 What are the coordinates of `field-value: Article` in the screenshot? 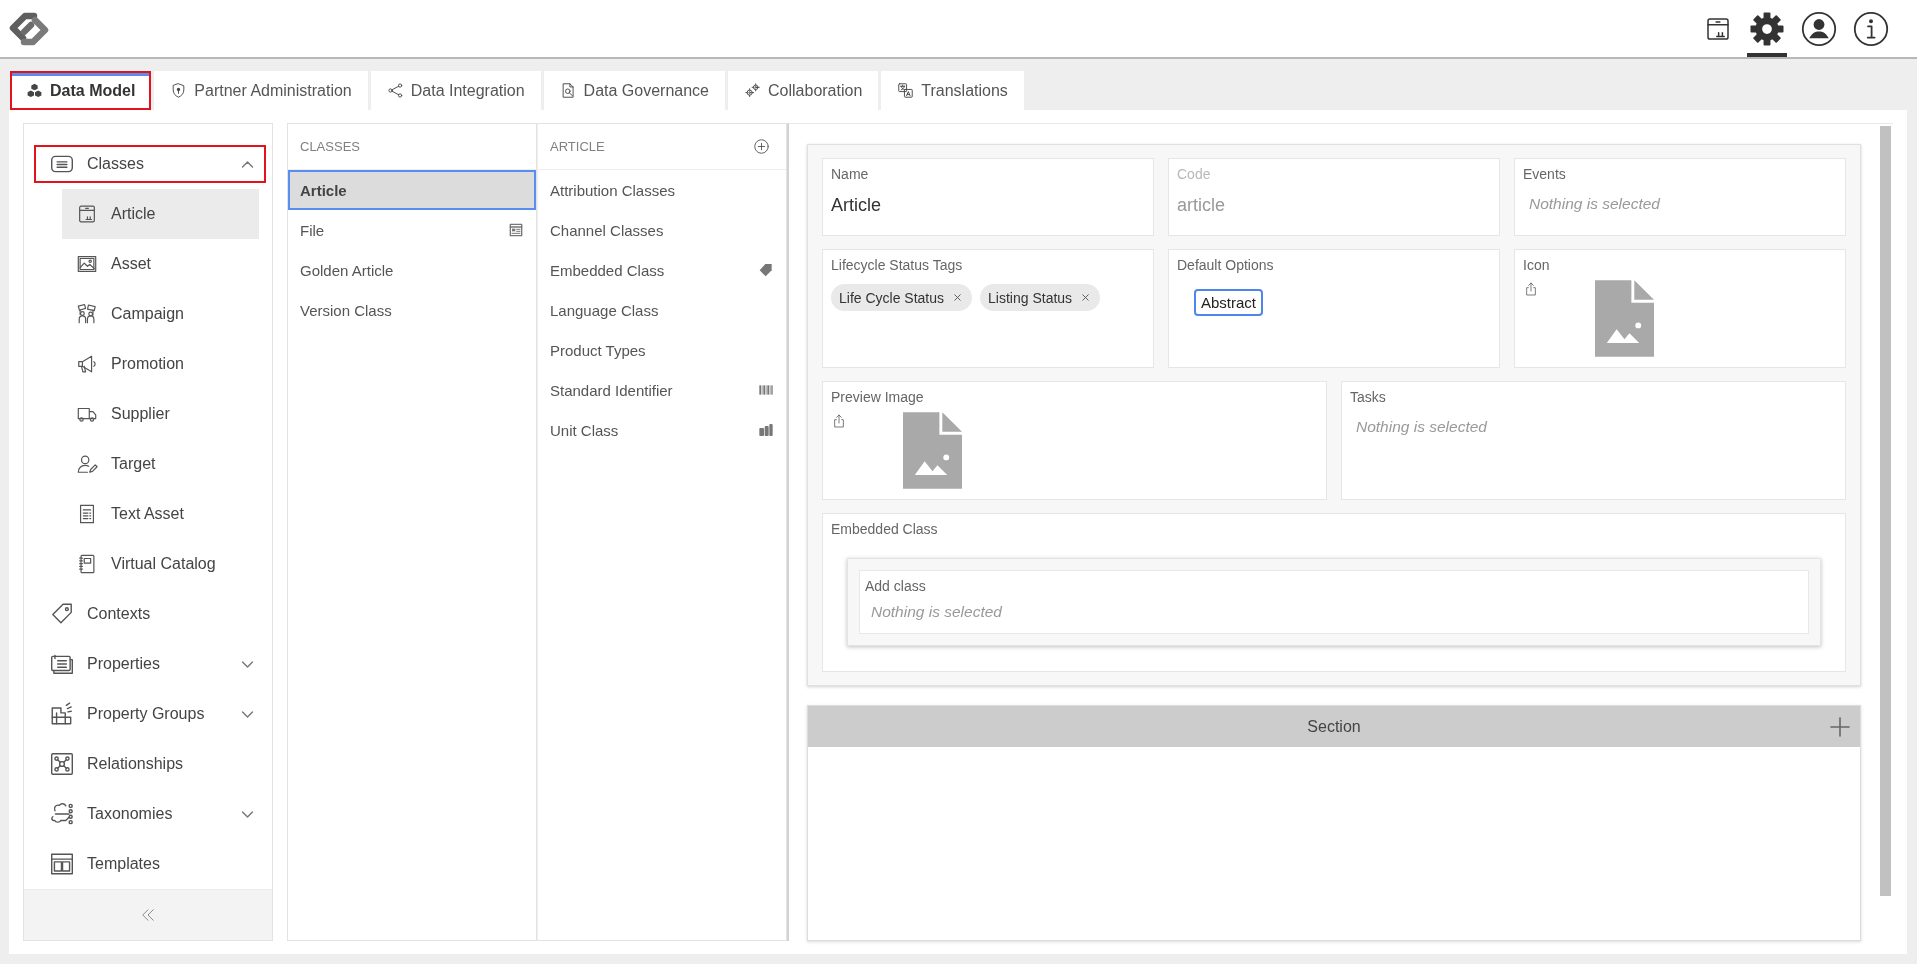 It's located at (856, 205).